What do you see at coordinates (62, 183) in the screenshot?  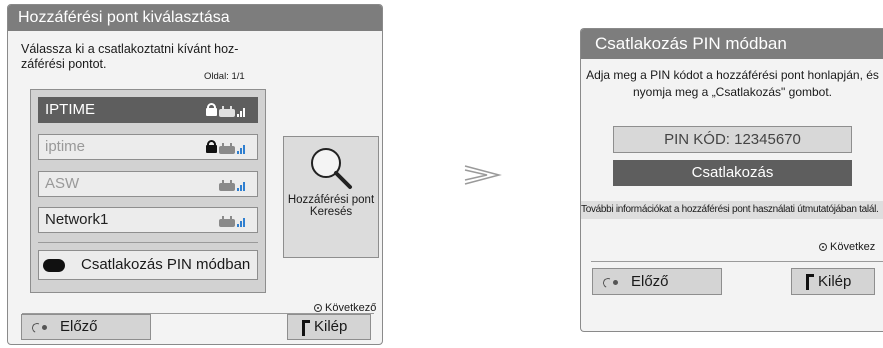 I see `access-point-name: ASW` at bounding box center [62, 183].